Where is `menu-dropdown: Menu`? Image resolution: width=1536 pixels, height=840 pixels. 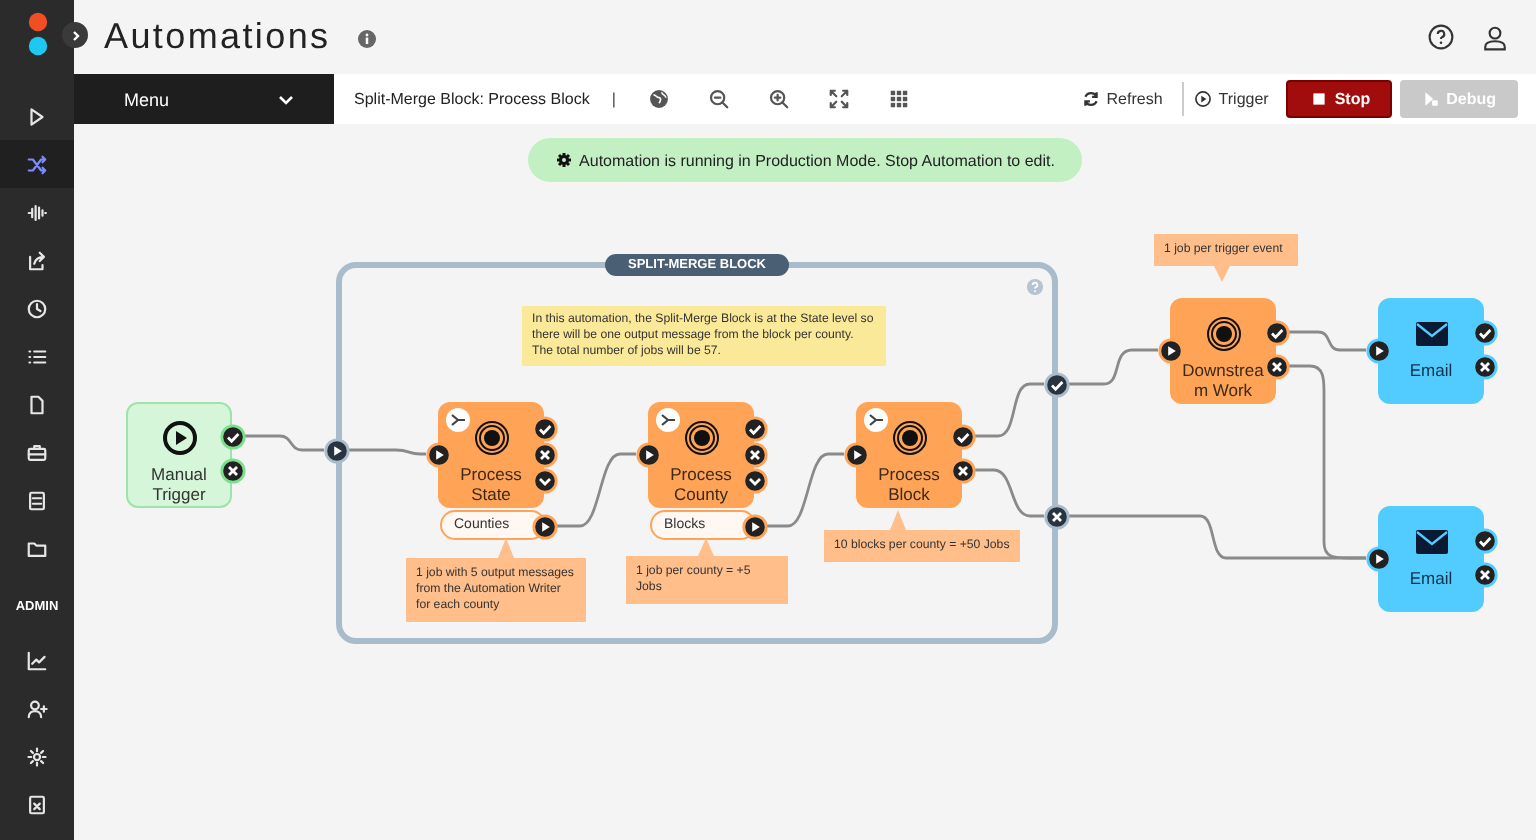 menu-dropdown: Menu is located at coordinates (204, 99).